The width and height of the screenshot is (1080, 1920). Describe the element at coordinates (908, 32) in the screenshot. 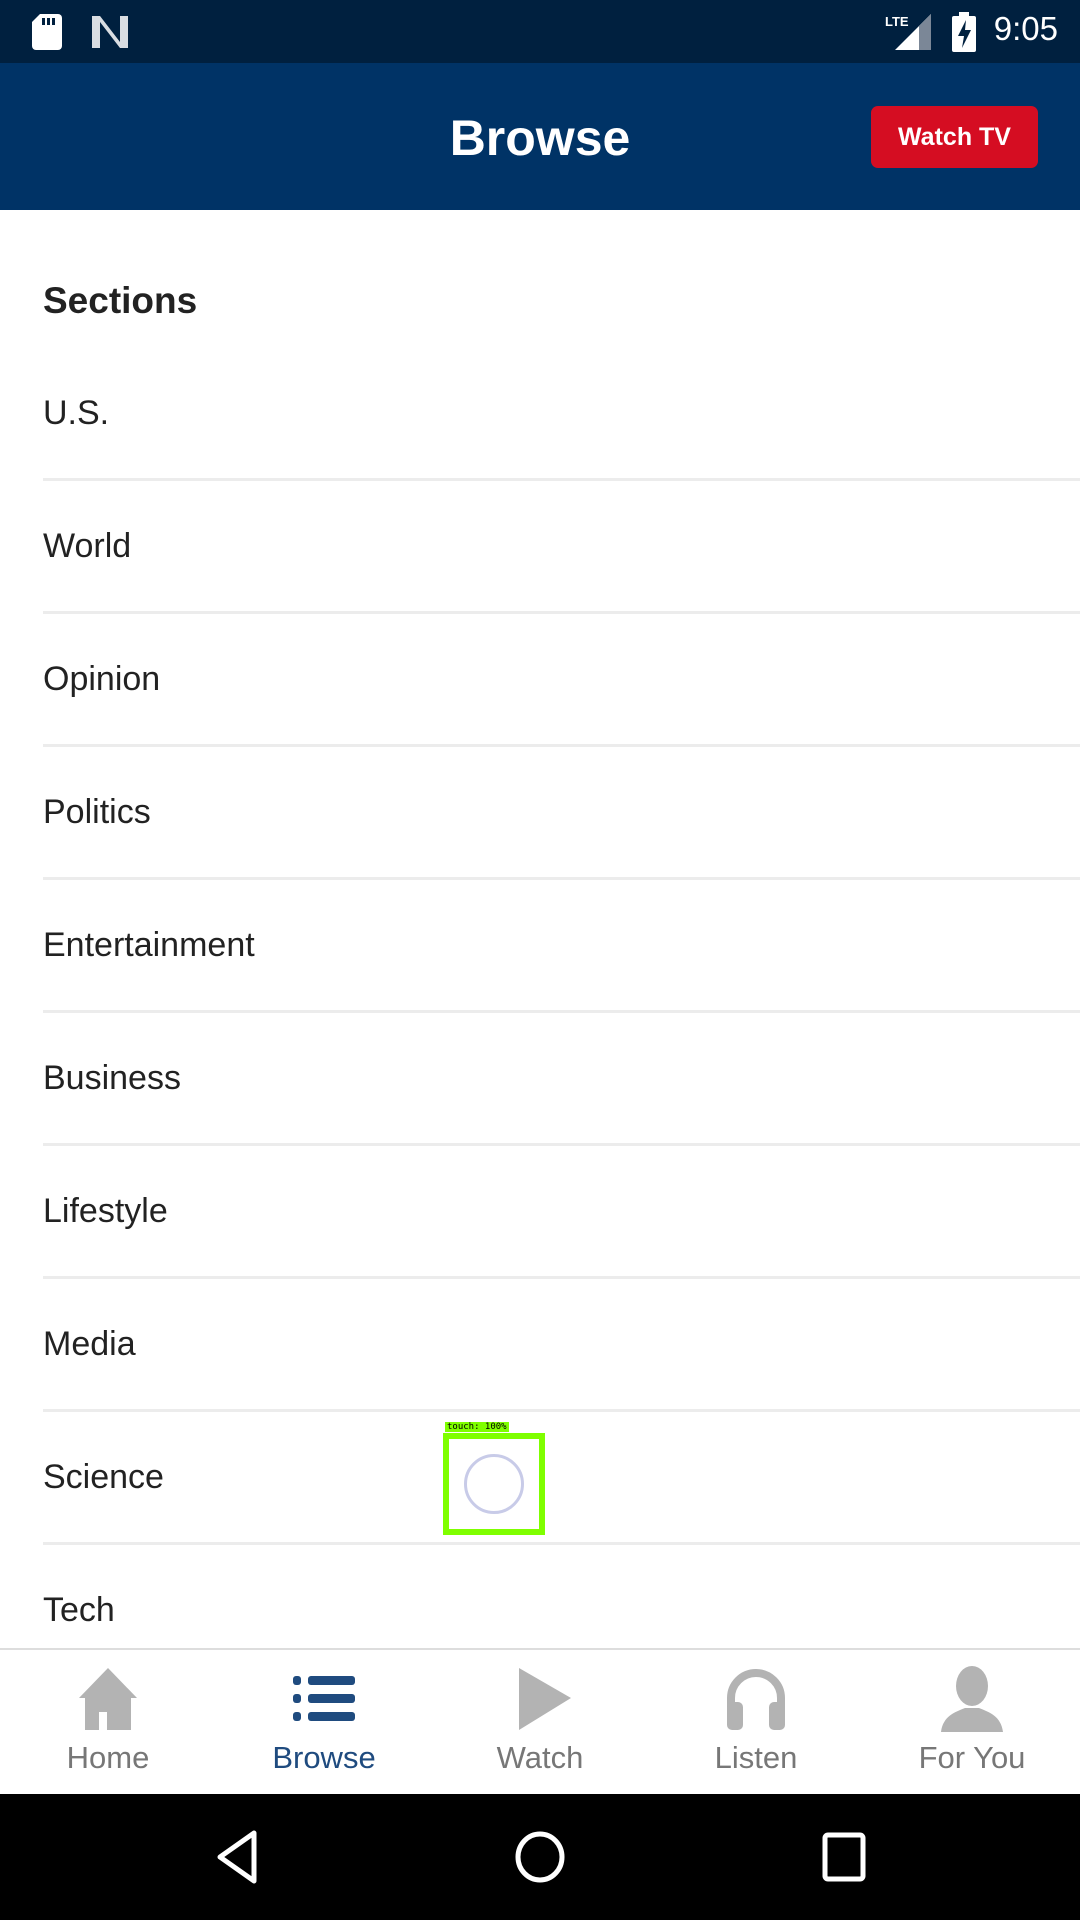

I see `lte-signal-icon: LTE` at that location.